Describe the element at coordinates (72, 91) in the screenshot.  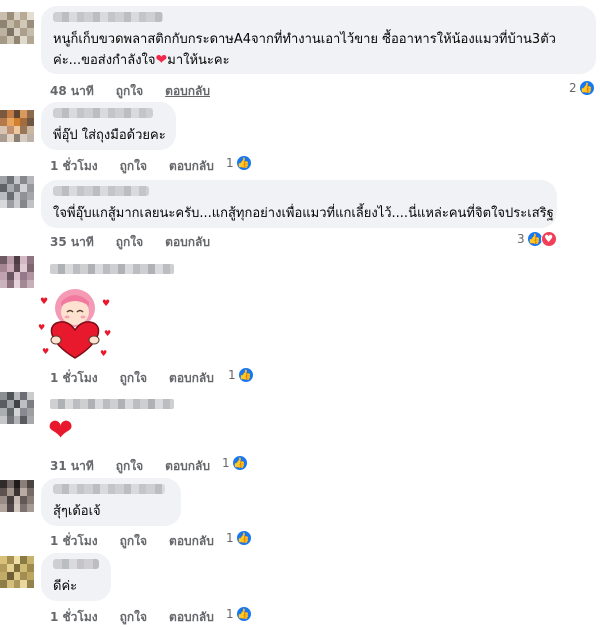
I see `timestamp: 48 นาที` at that location.